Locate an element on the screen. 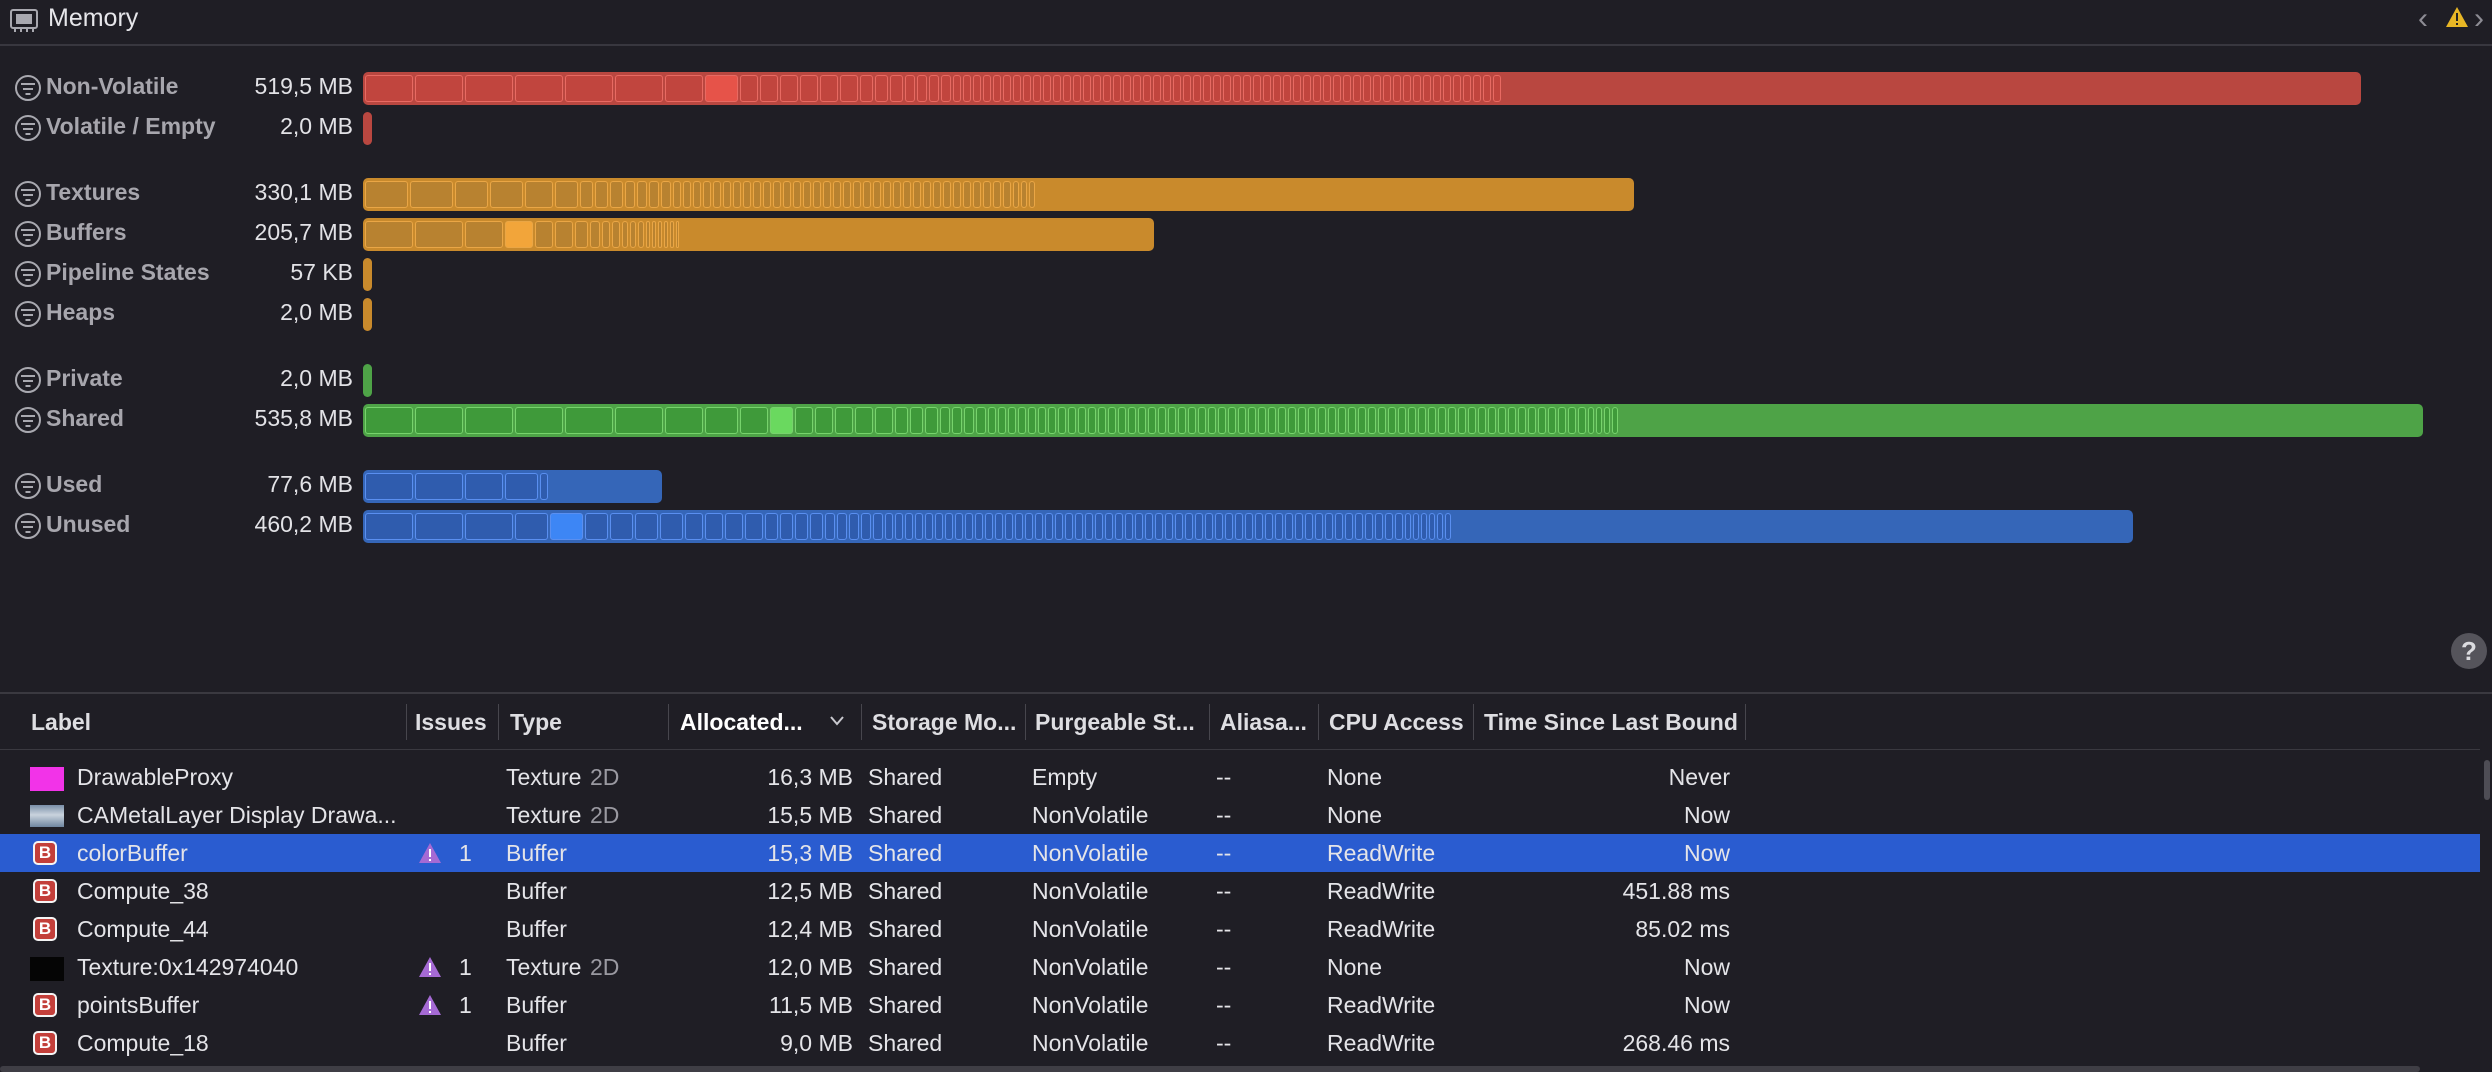 The image size is (2492, 1072). column-header-label: Label is located at coordinates (61, 722).